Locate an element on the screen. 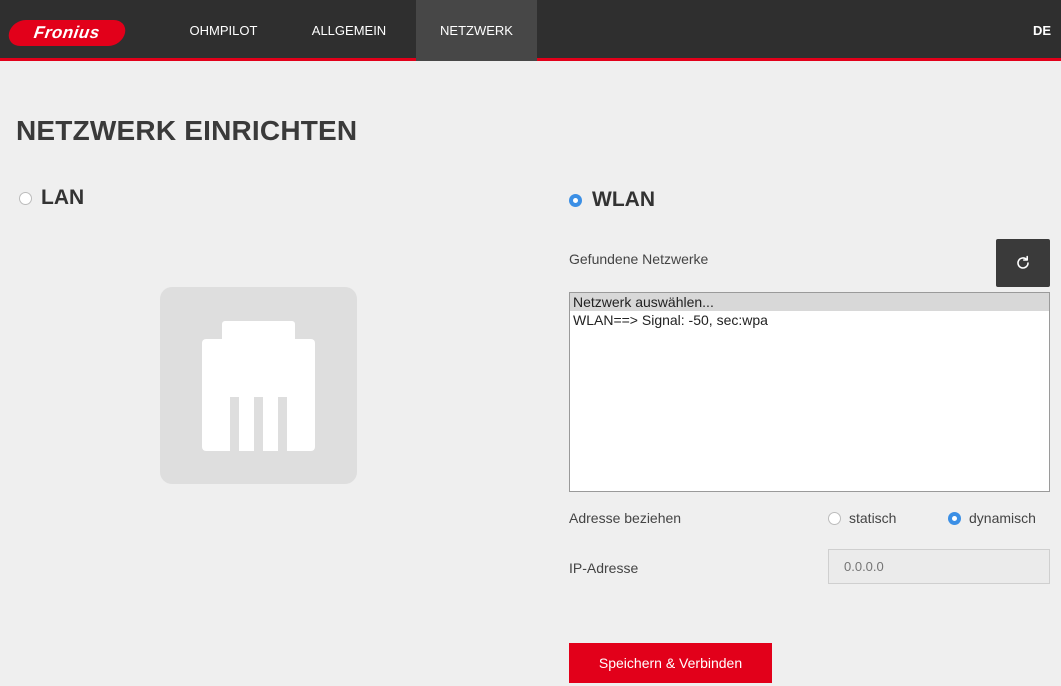 The height and width of the screenshot is (686, 1061). nav-item-label: ALLGEMEIN is located at coordinates (349, 30).